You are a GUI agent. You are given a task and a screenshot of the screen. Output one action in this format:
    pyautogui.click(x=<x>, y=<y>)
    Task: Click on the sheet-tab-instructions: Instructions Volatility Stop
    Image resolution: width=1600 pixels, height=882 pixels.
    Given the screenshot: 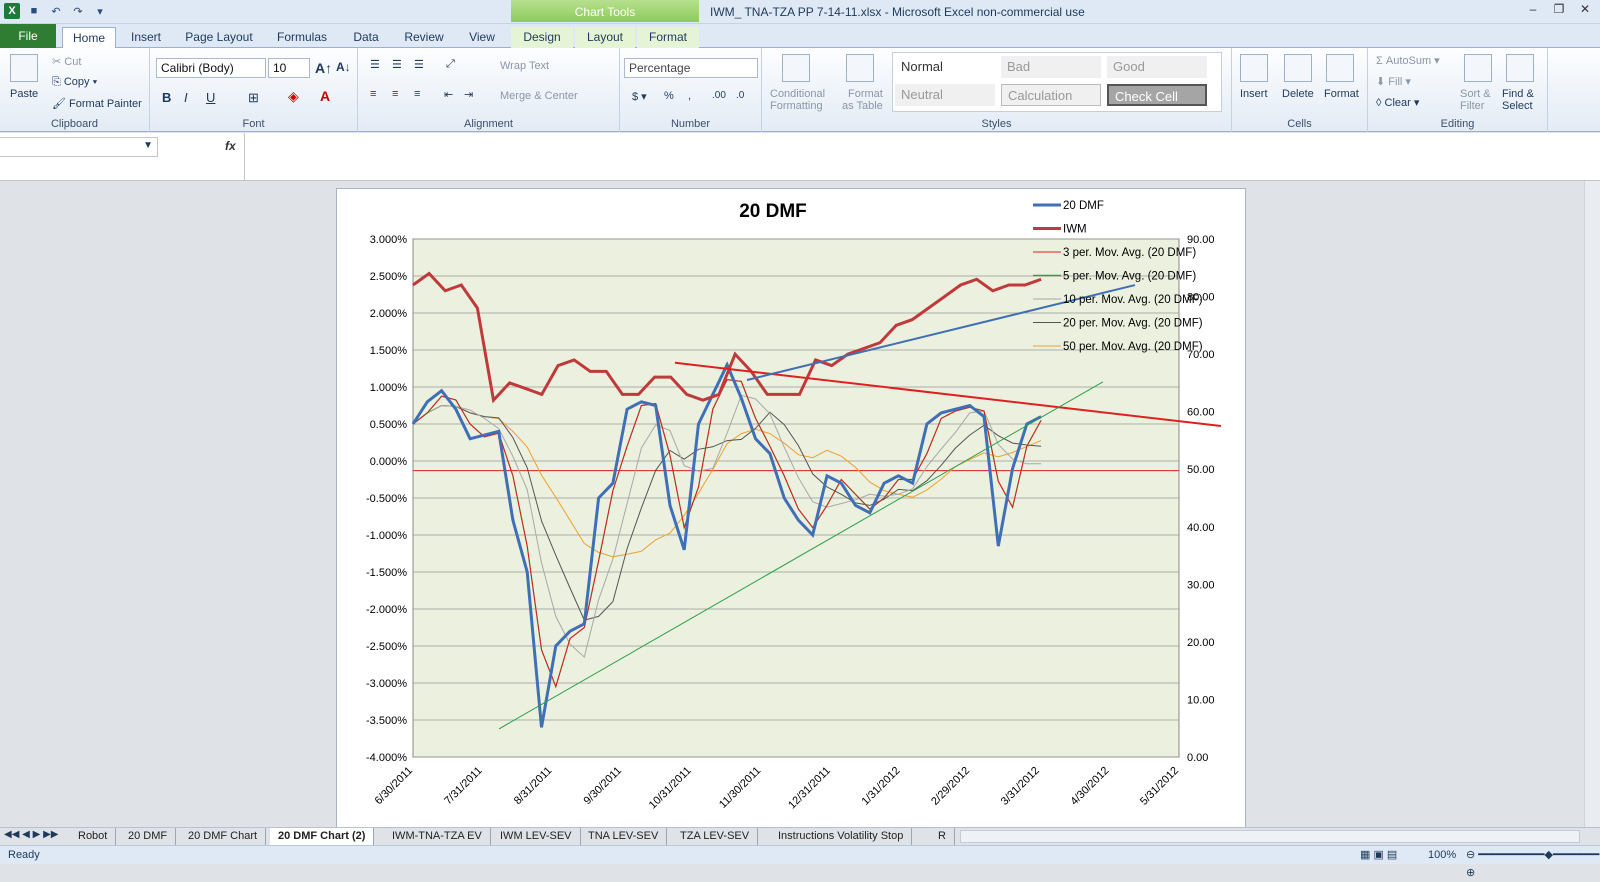 What is the action you would take?
    pyautogui.click(x=841, y=836)
    